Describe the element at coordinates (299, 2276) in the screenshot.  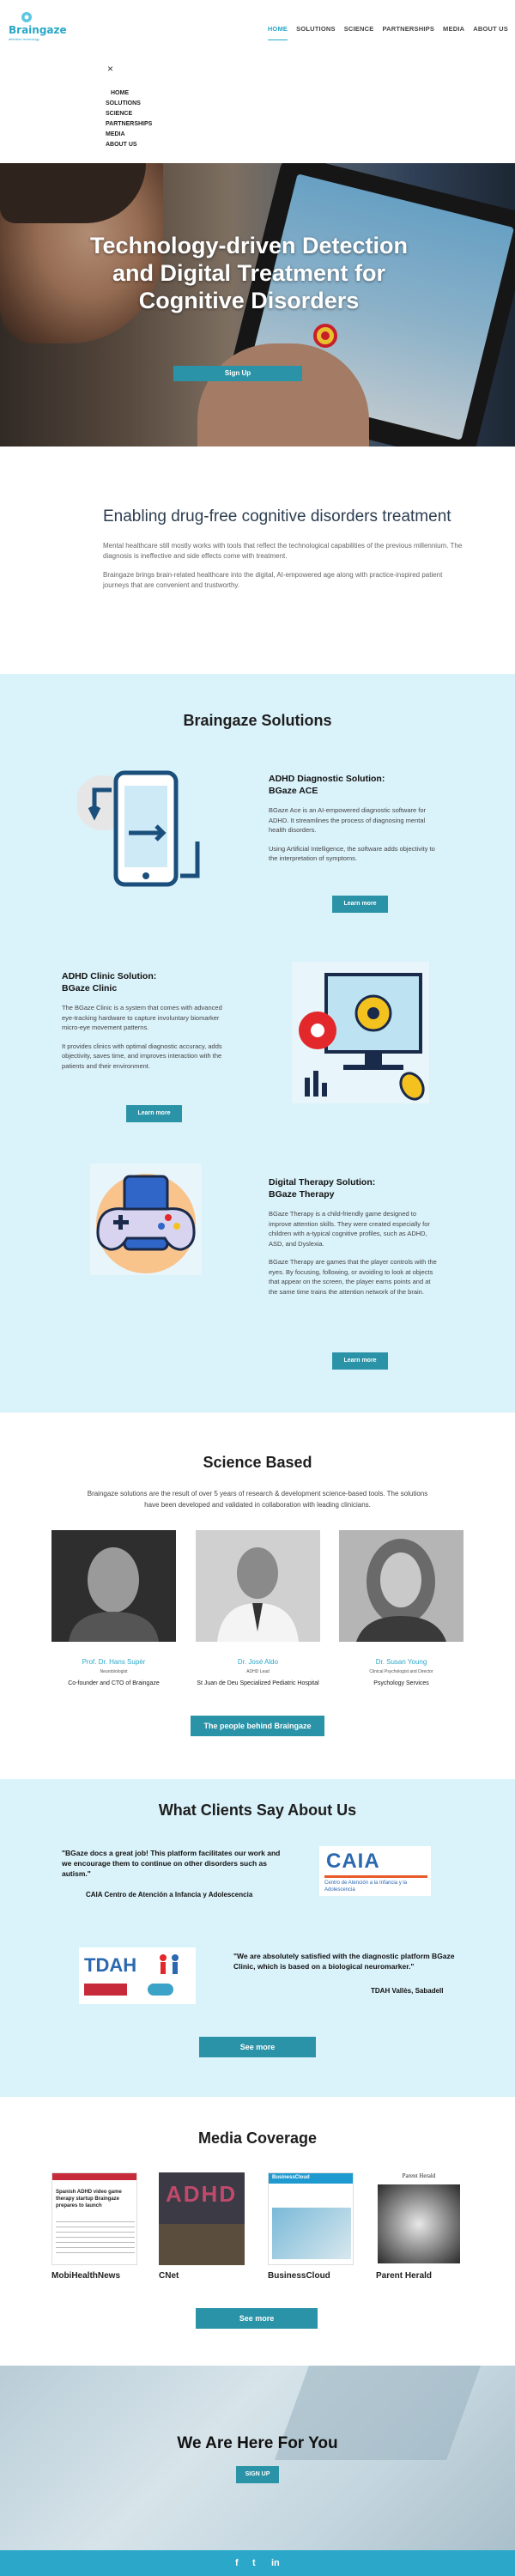
I see `media-name: BusinessCloud` at that location.